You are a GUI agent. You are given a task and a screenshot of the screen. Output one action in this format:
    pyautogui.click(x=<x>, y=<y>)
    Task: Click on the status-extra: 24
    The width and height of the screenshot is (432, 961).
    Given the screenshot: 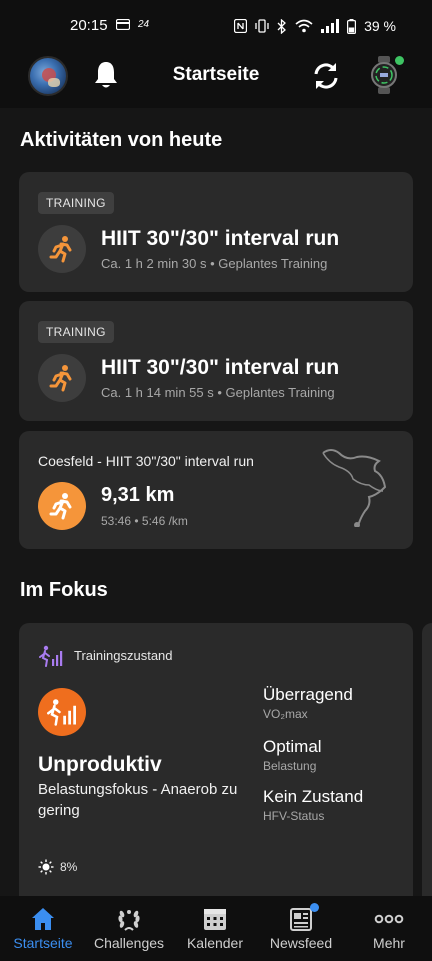 What is the action you would take?
    pyautogui.click(x=144, y=24)
    